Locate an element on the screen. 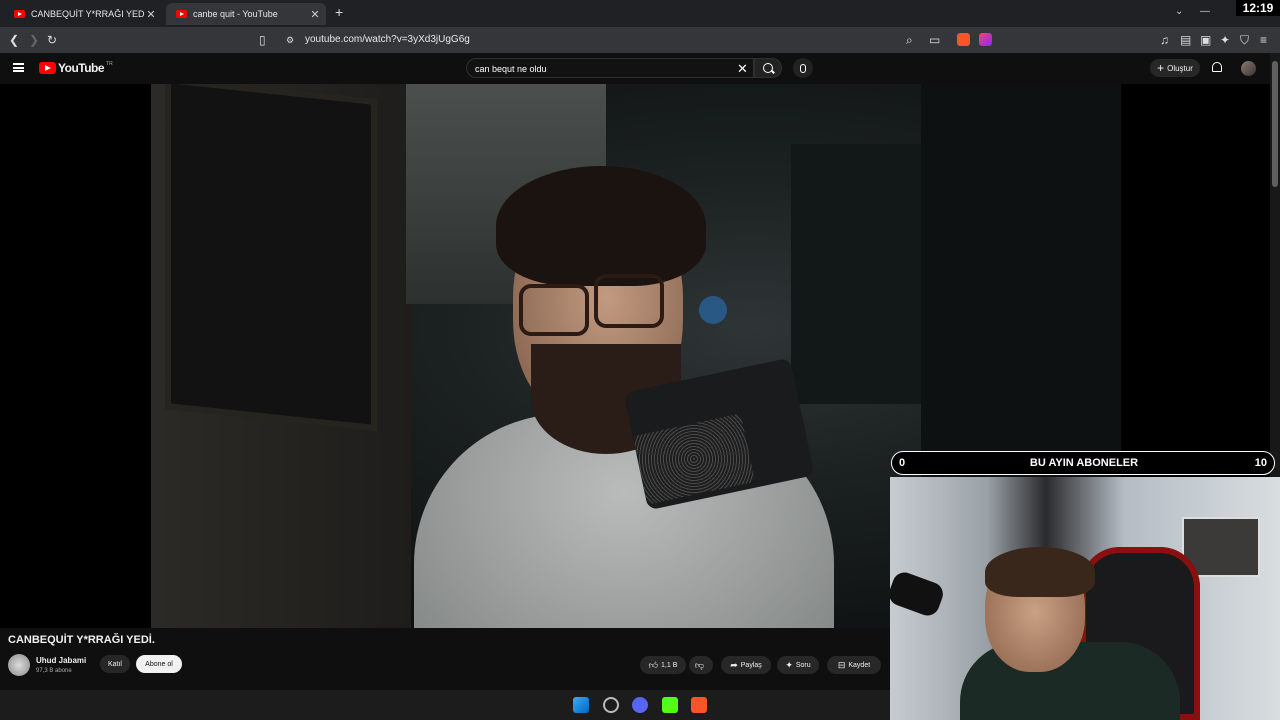 The image size is (1280, 720). site-info-icon: ⚙ is located at coordinates (290, 40).